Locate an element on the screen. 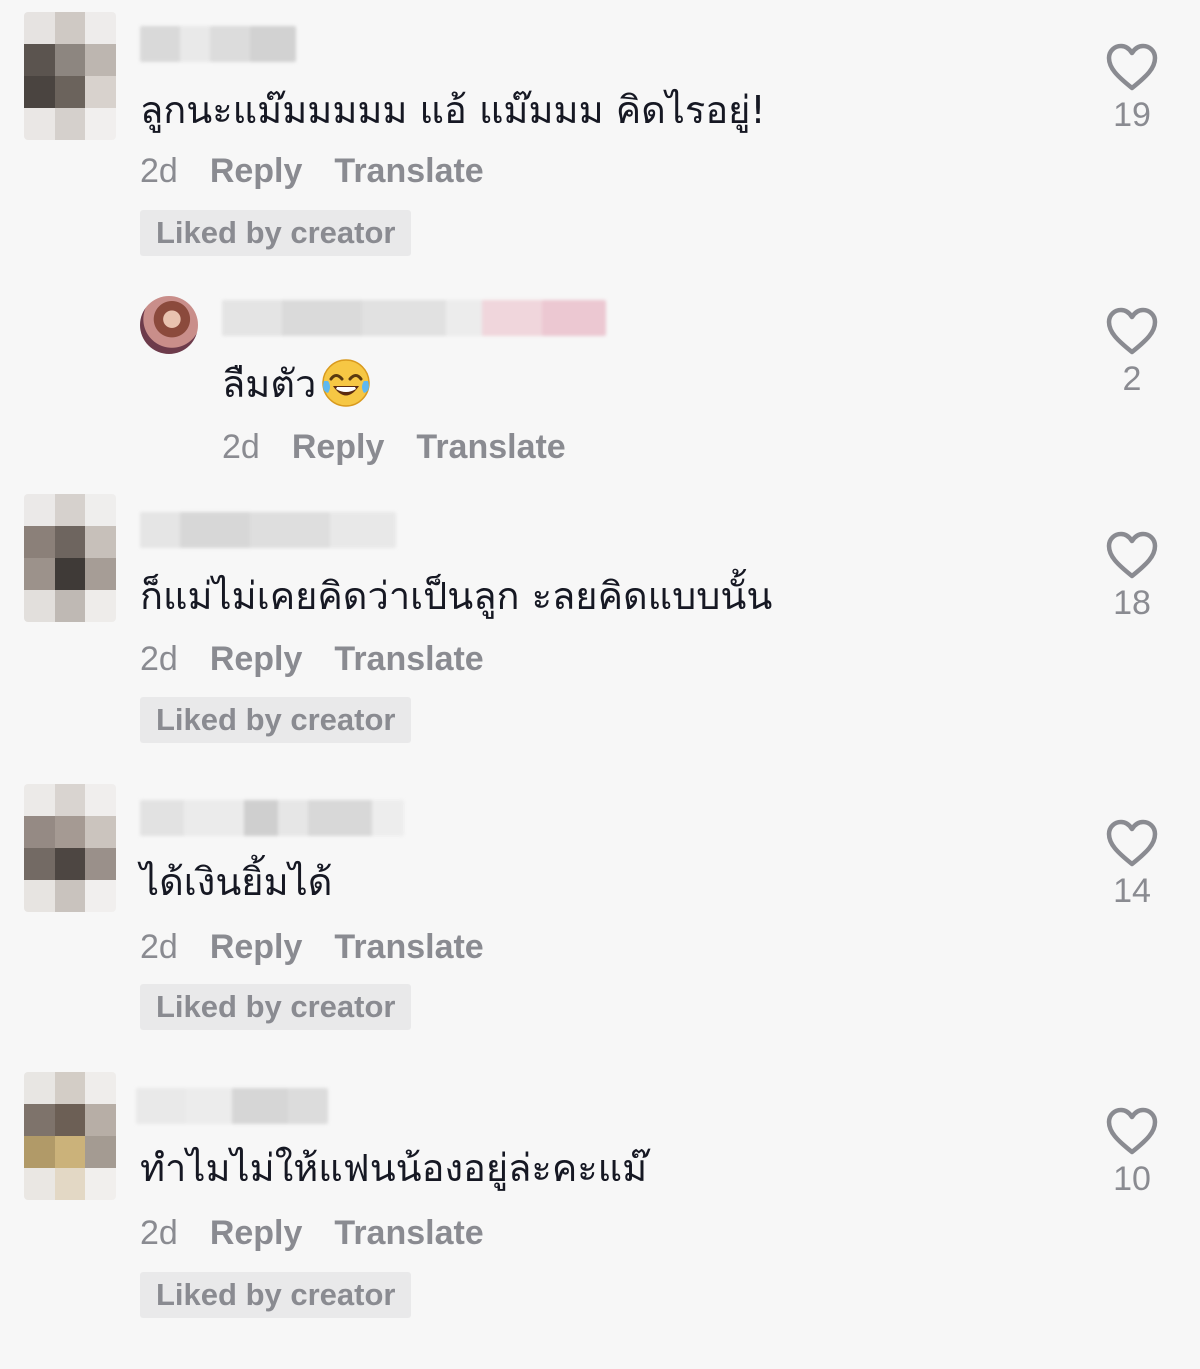 The image size is (1200, 1369). like-count: 10 is located at coordinates (1132, 1179).